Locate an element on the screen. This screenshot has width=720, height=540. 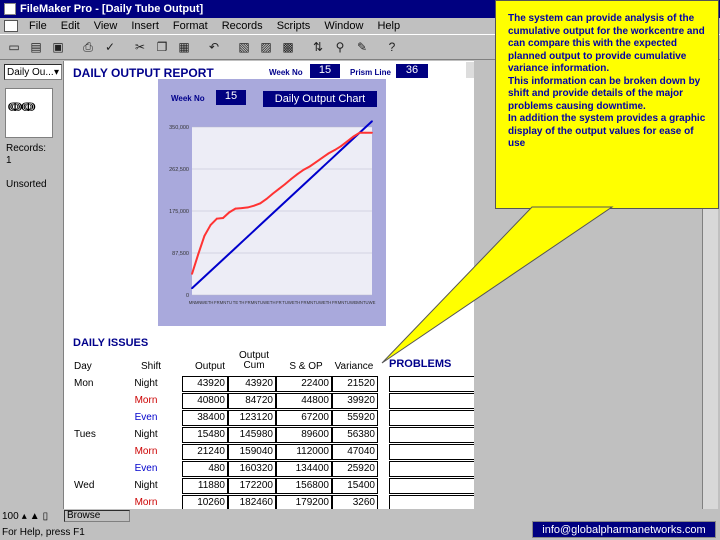
cell-sop: 134400 is located at coordinates (304, 469).